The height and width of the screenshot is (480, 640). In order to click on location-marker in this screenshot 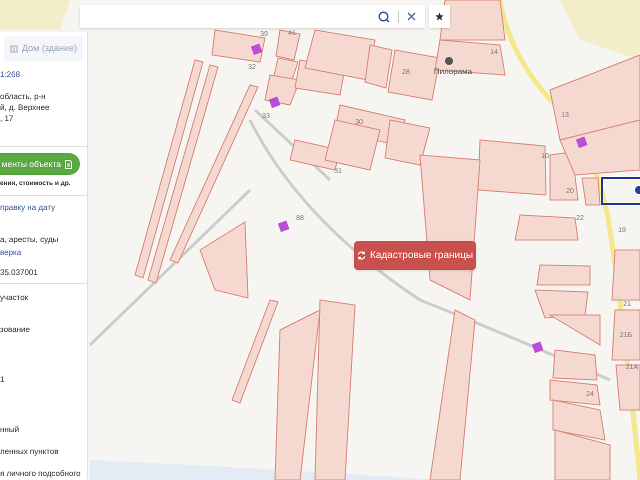, I will do `click(637, 190)`.